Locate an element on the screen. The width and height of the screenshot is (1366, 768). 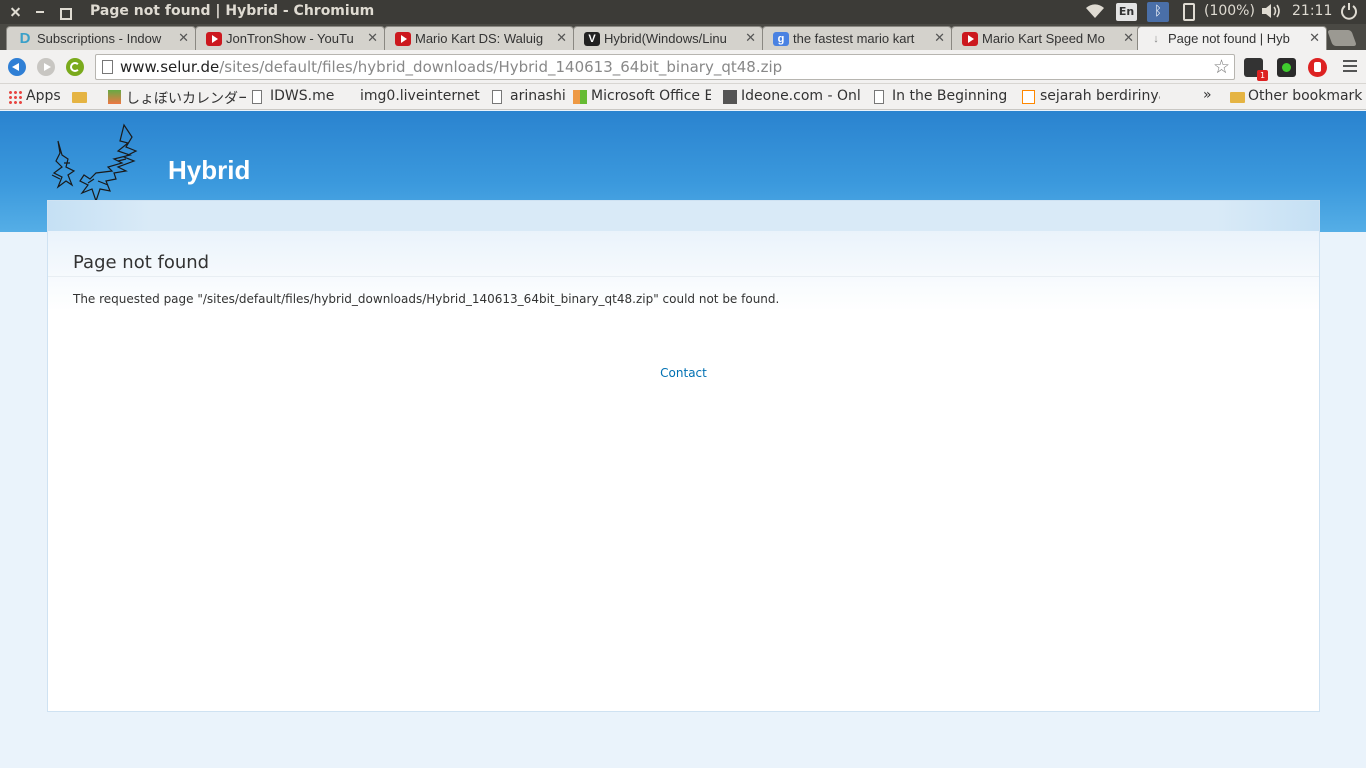
window-title: Page not found | Hybrid - Chromium is located at coordinates (232, 11).